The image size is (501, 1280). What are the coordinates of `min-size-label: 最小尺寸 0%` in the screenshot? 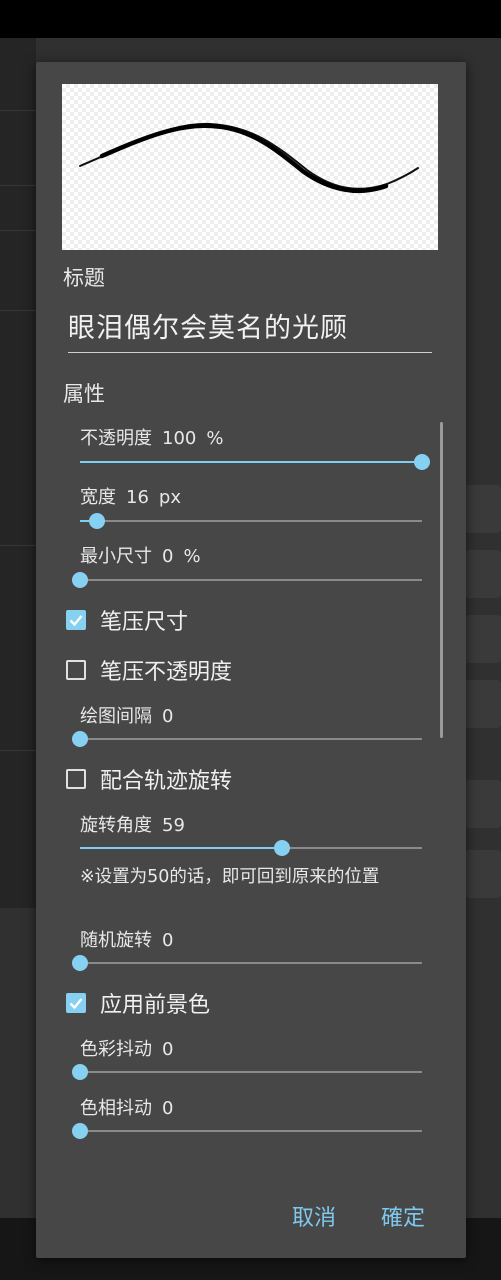 It's located at (145, 555).